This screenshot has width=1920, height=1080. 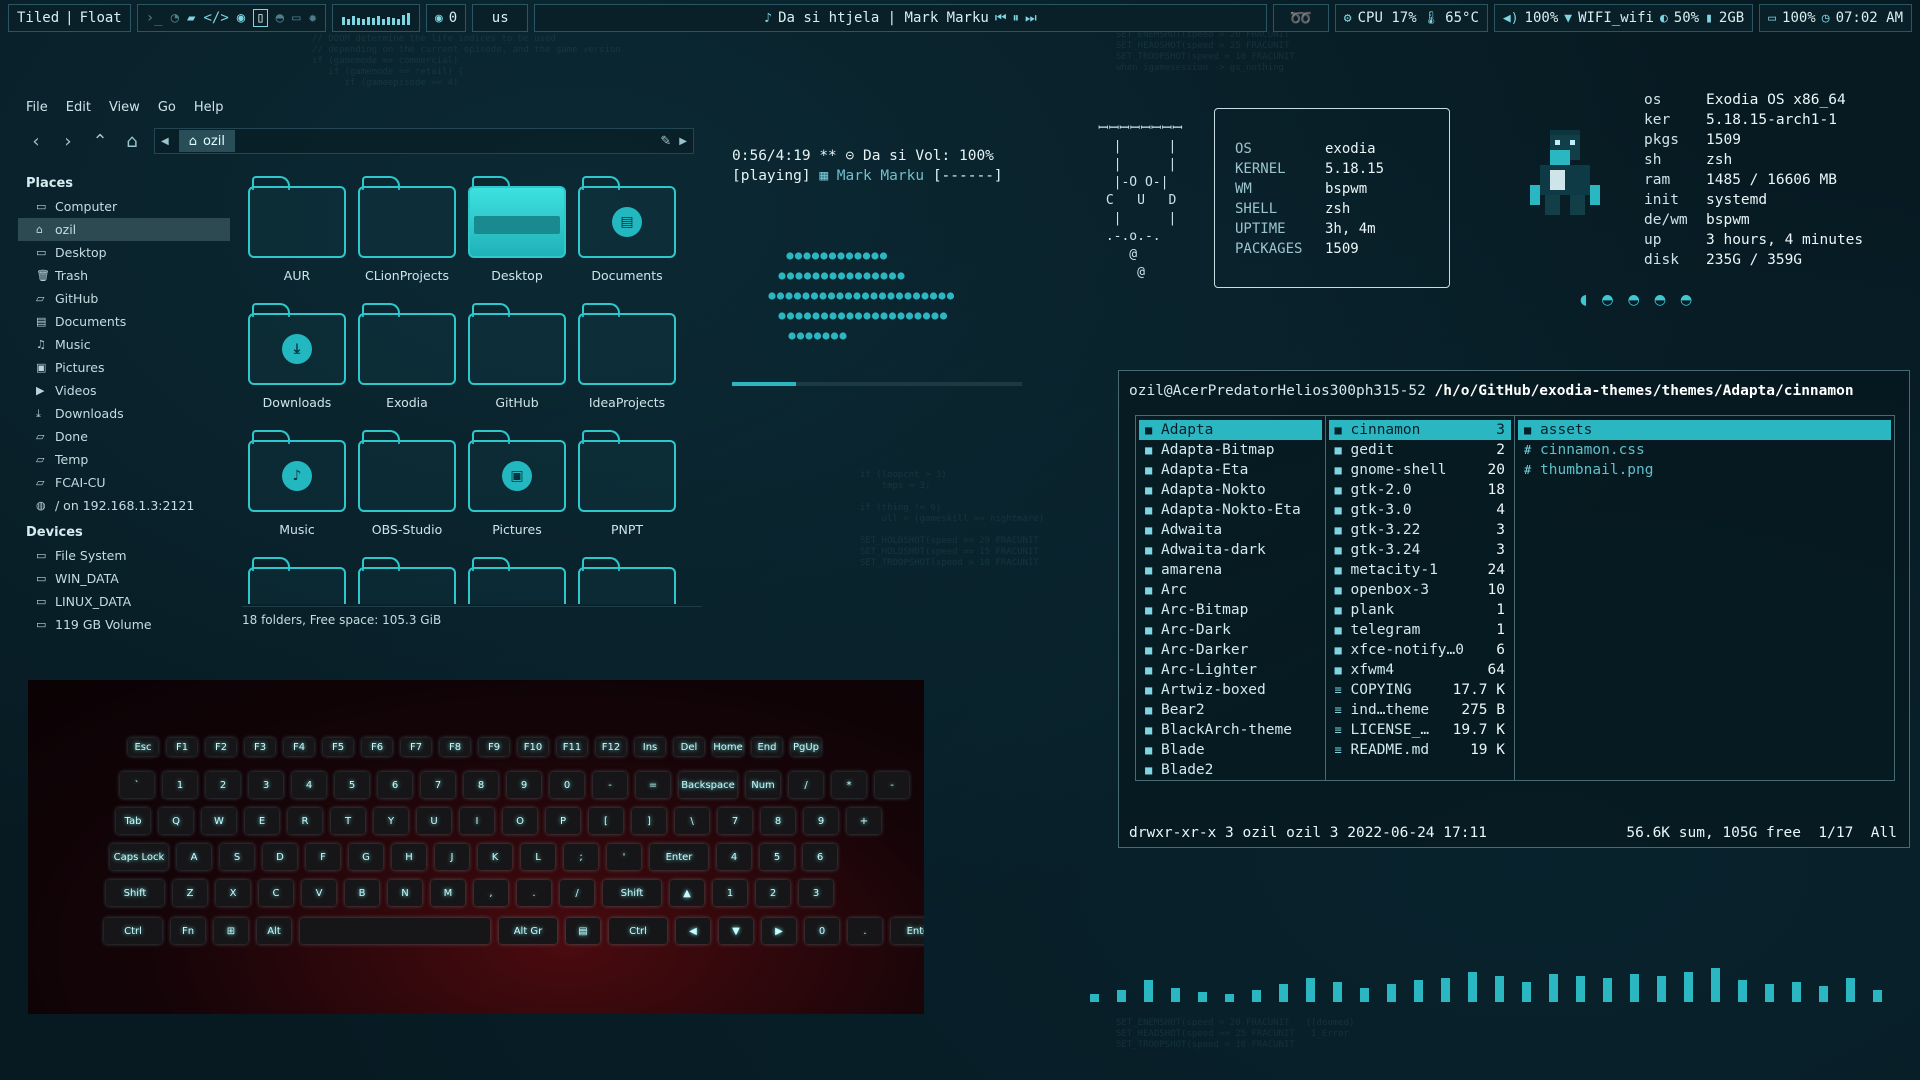 I want to click on next-icon: ⏭, so click(x=1031, y=18).